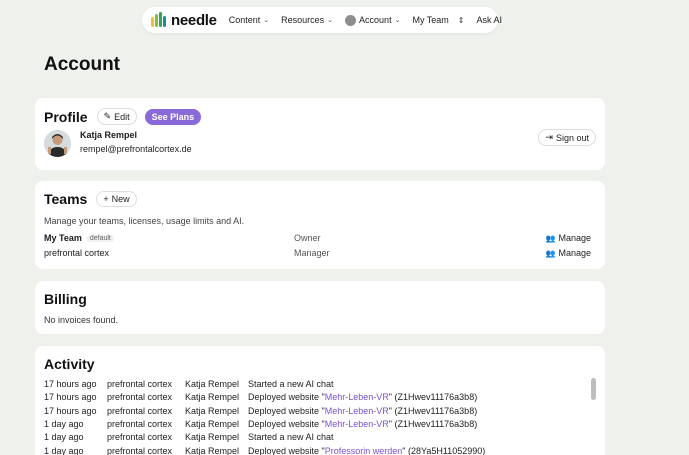 This screenshot has height=455, width=689. Describe the element at coordinates (444, 450) in the screenshot. I see `activity-event-suffix: " (28Ya5H11052990)` at that location.